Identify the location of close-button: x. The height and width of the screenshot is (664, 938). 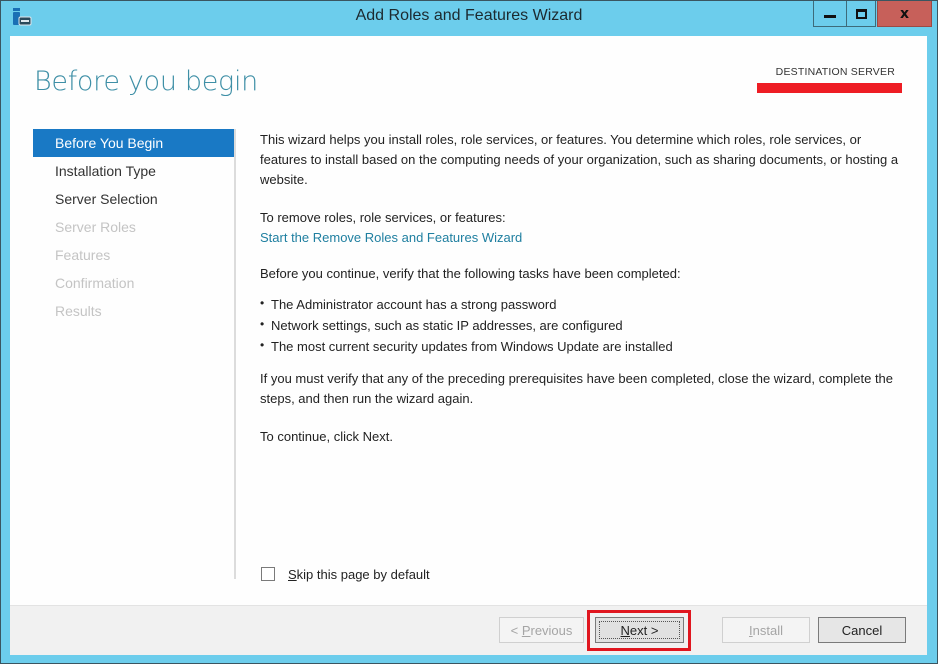
(904, 14).